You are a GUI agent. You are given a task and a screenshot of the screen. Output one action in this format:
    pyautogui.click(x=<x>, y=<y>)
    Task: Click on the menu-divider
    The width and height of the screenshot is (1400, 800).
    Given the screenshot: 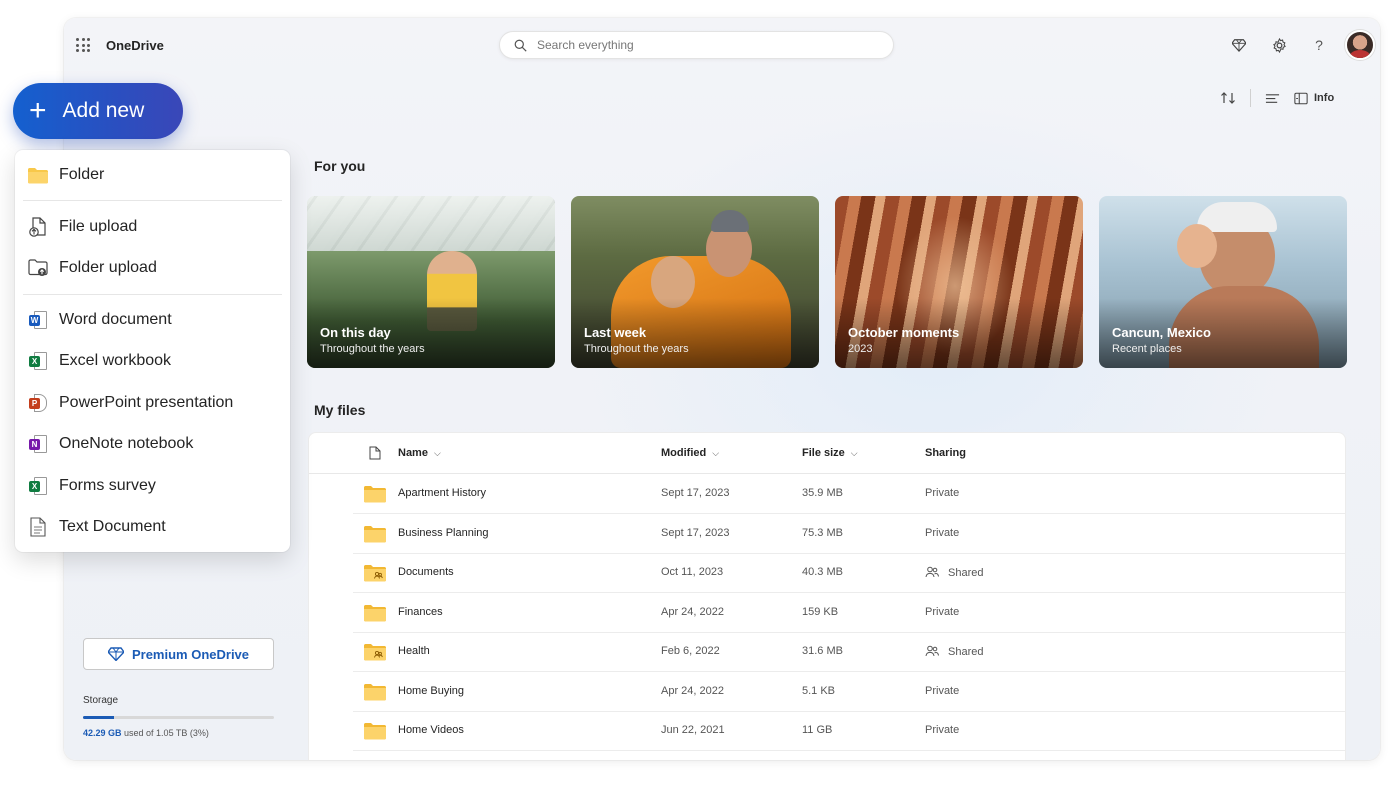 What is the action you would take?
    pyautogui.click(x=152, y=294)
    